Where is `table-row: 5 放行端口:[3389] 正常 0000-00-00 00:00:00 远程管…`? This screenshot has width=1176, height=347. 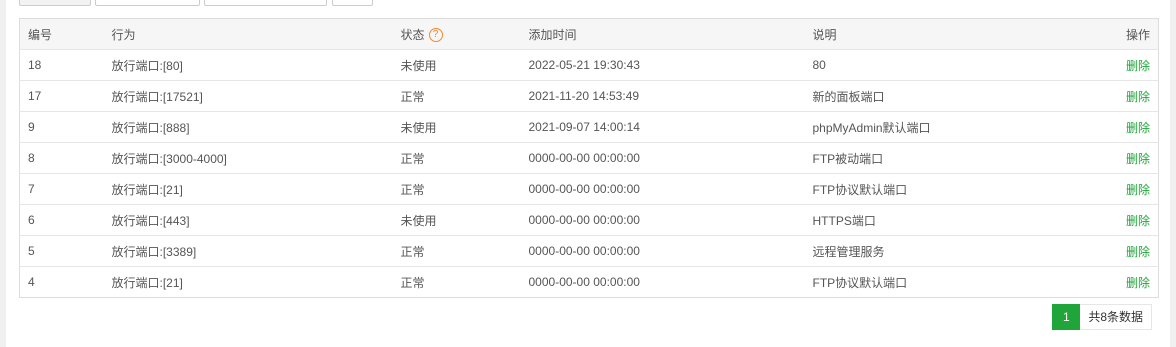 table-row: 5 放行端口:[3389] 正常 0000-00-00 00:00:00 远程管… is located at coordinates (589, 251).